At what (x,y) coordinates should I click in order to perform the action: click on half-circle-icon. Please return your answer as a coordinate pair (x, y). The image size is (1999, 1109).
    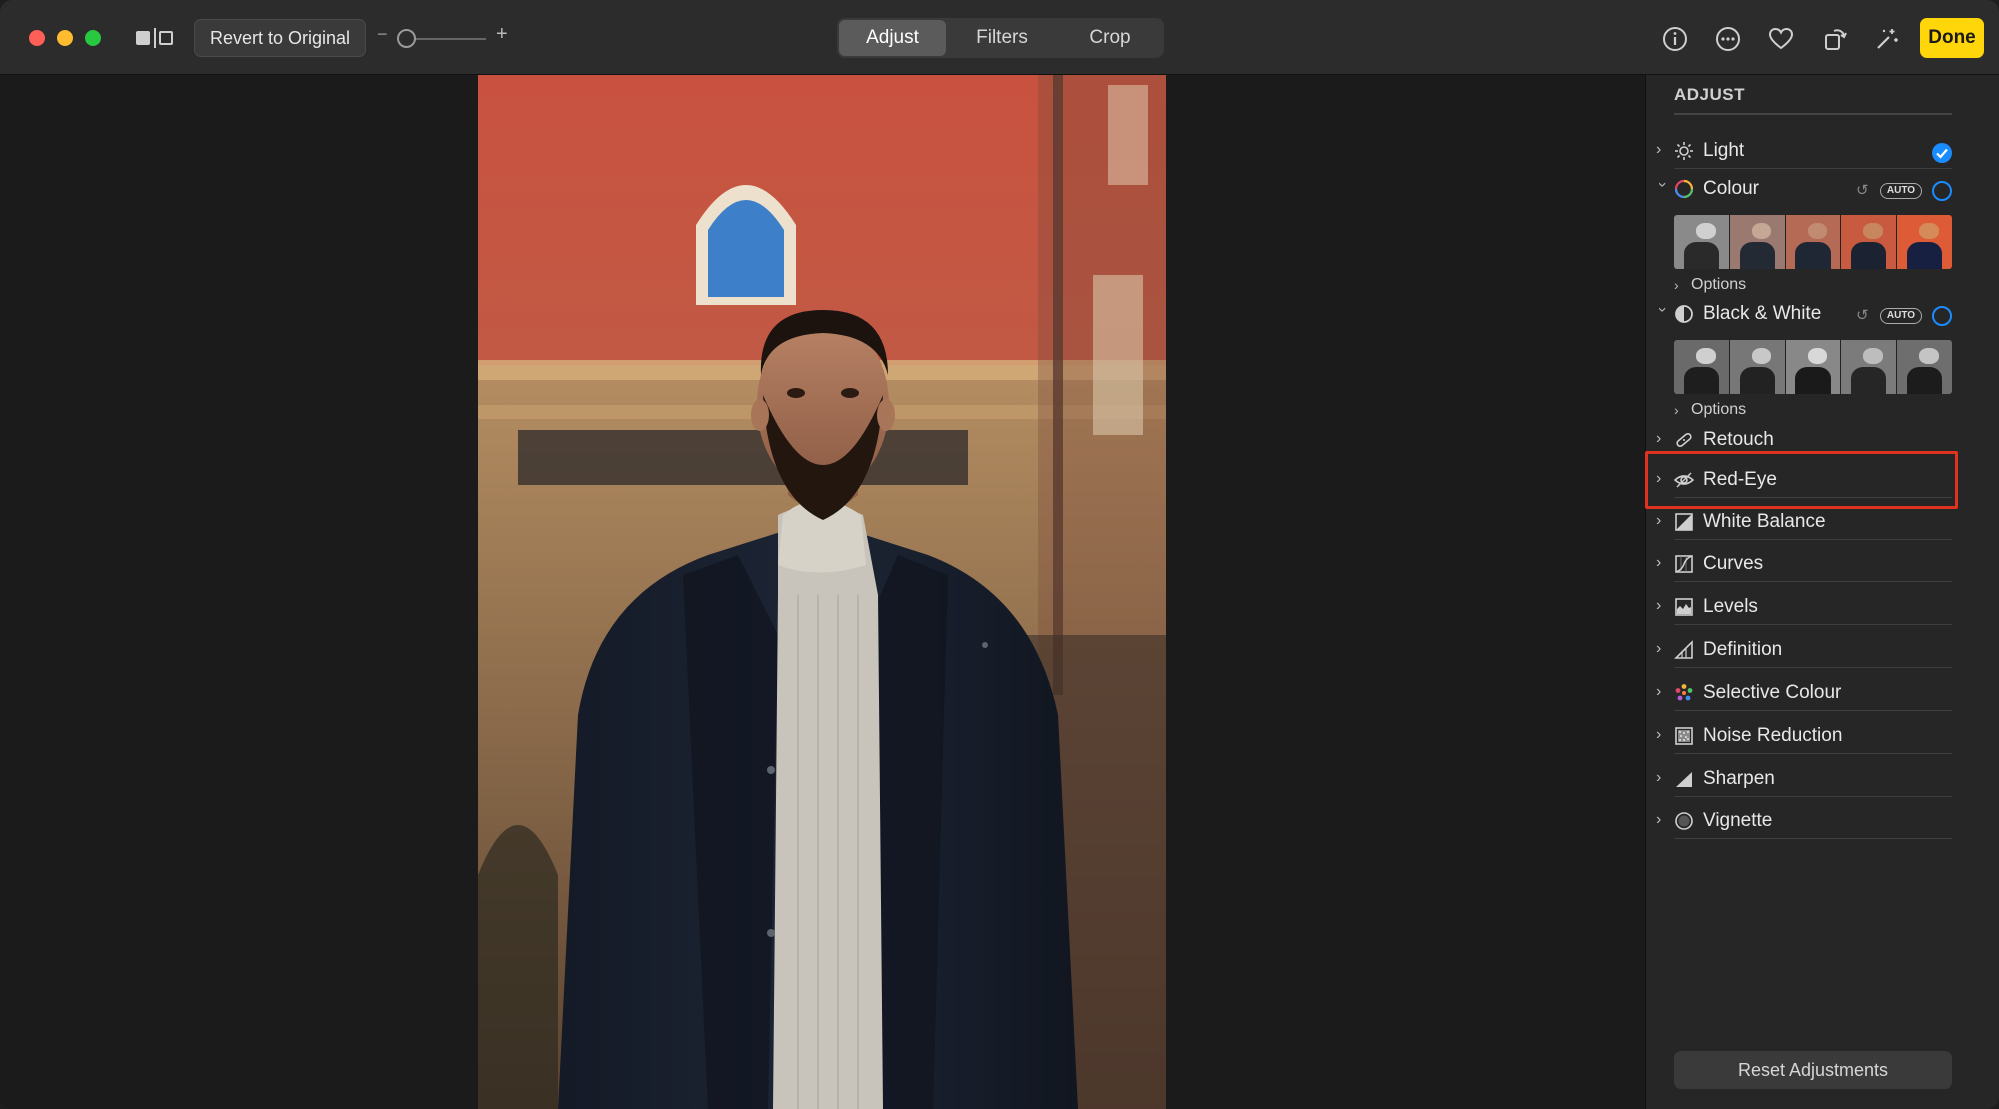
    Looking at the image, I should click on (1684, 314).